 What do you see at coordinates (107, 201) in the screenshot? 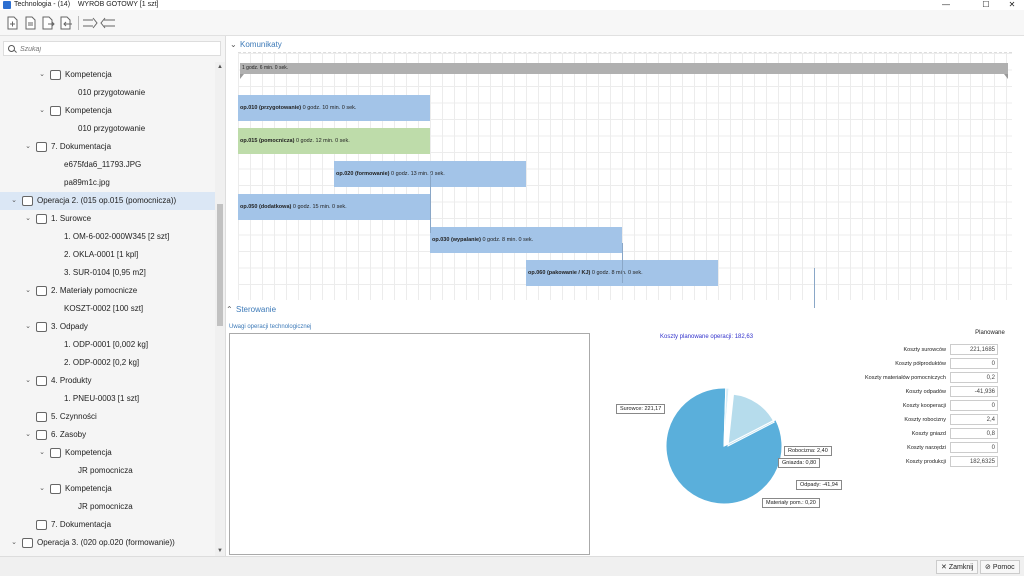
I see `tree-item: ⌄ Operacja 2. (015 op.015 (pomocnicza))` at bounding box center [107, 201].